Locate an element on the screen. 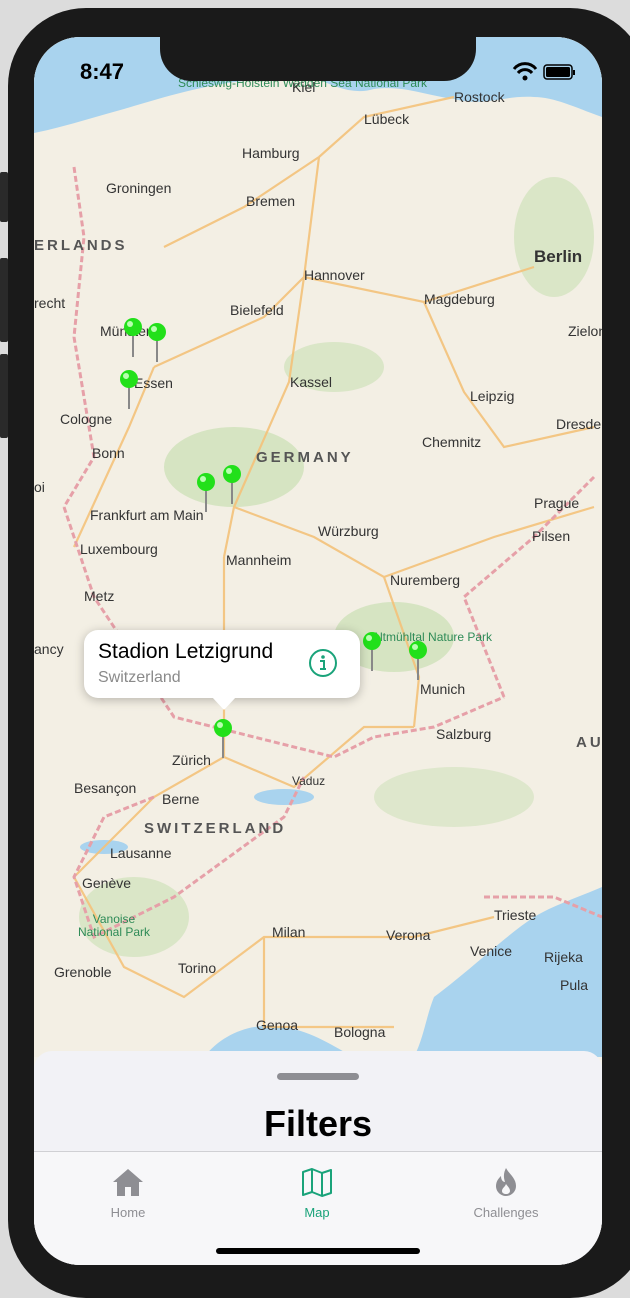 This screenshot has height=1298, width=630. tab-label: Map is located at coordinates (317, 1212).